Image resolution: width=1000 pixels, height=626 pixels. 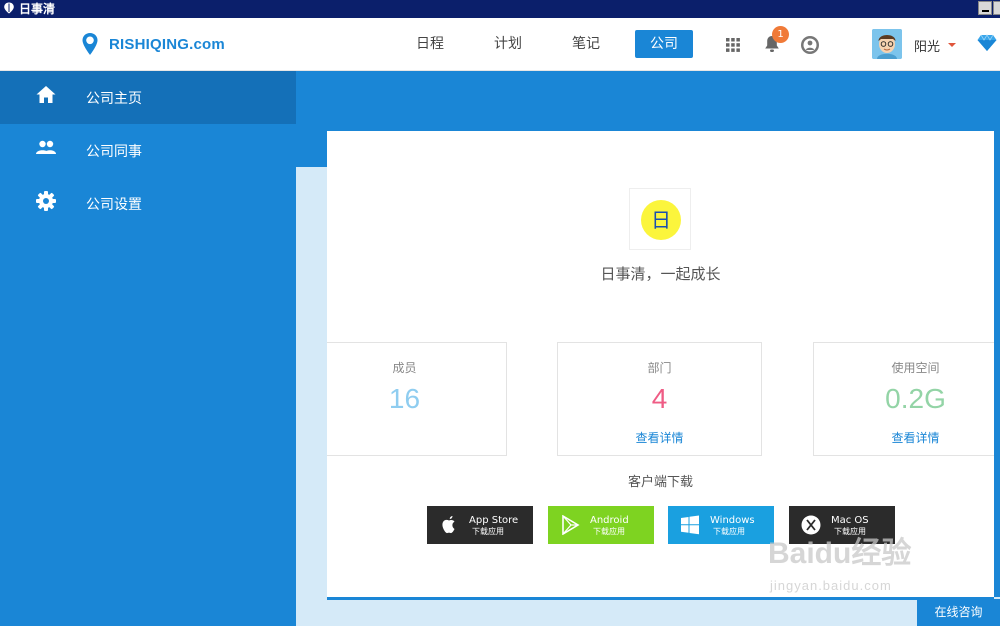 What do you see at coordinates (915, 398) in the screenshot?
I see `stat-value: 0.2G` at bounding box center [915, 398].